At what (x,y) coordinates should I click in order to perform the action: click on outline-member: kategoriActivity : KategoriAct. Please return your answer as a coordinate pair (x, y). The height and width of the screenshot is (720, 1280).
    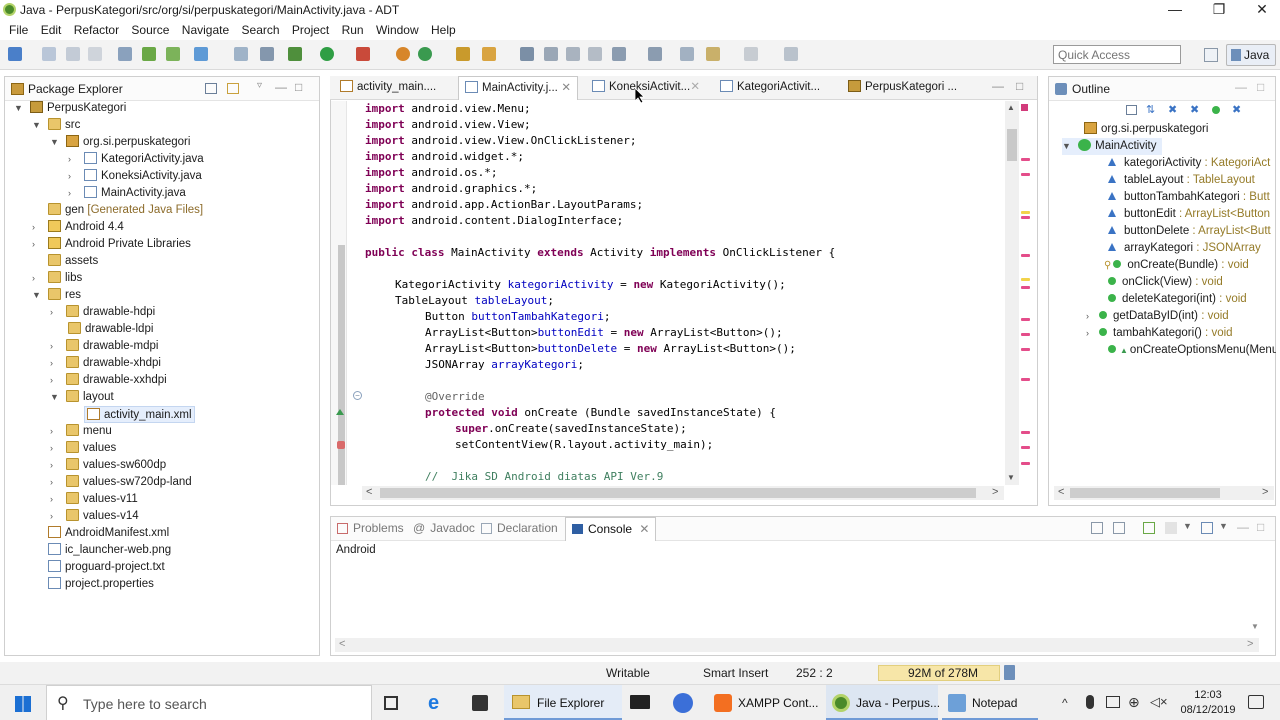
    Looking at the image, I should click on (1189, 163).